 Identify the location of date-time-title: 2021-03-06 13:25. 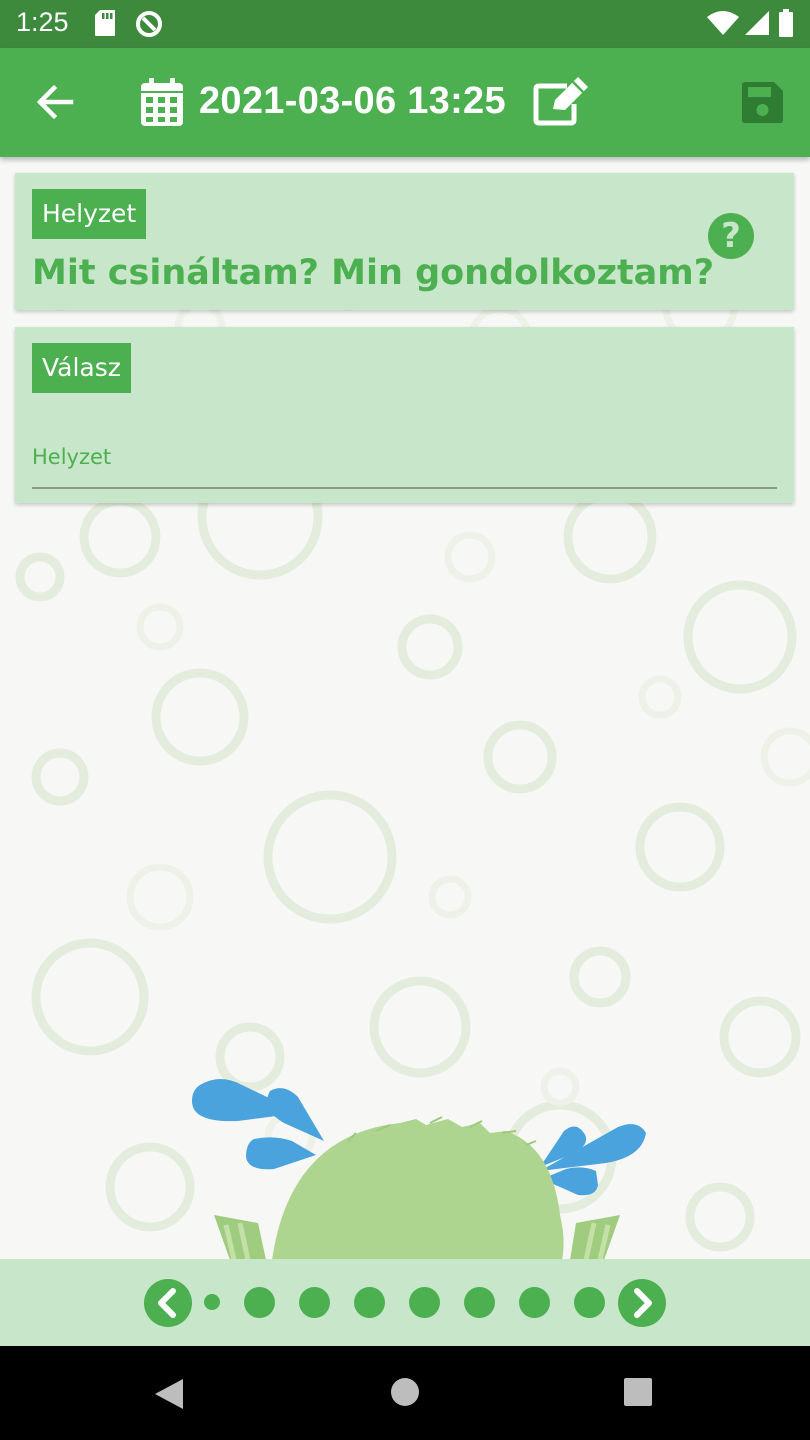
(352, 101).